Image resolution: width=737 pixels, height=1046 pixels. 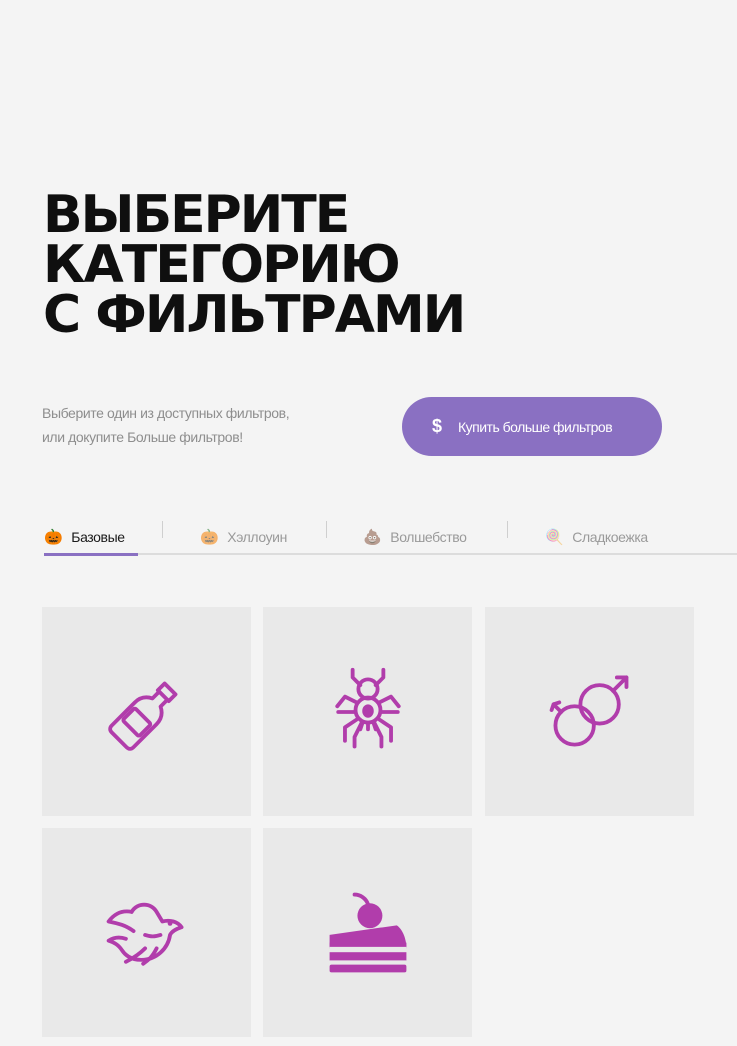 I want to click on lollipop-icon: 🍭, so click(x=554, y=537).